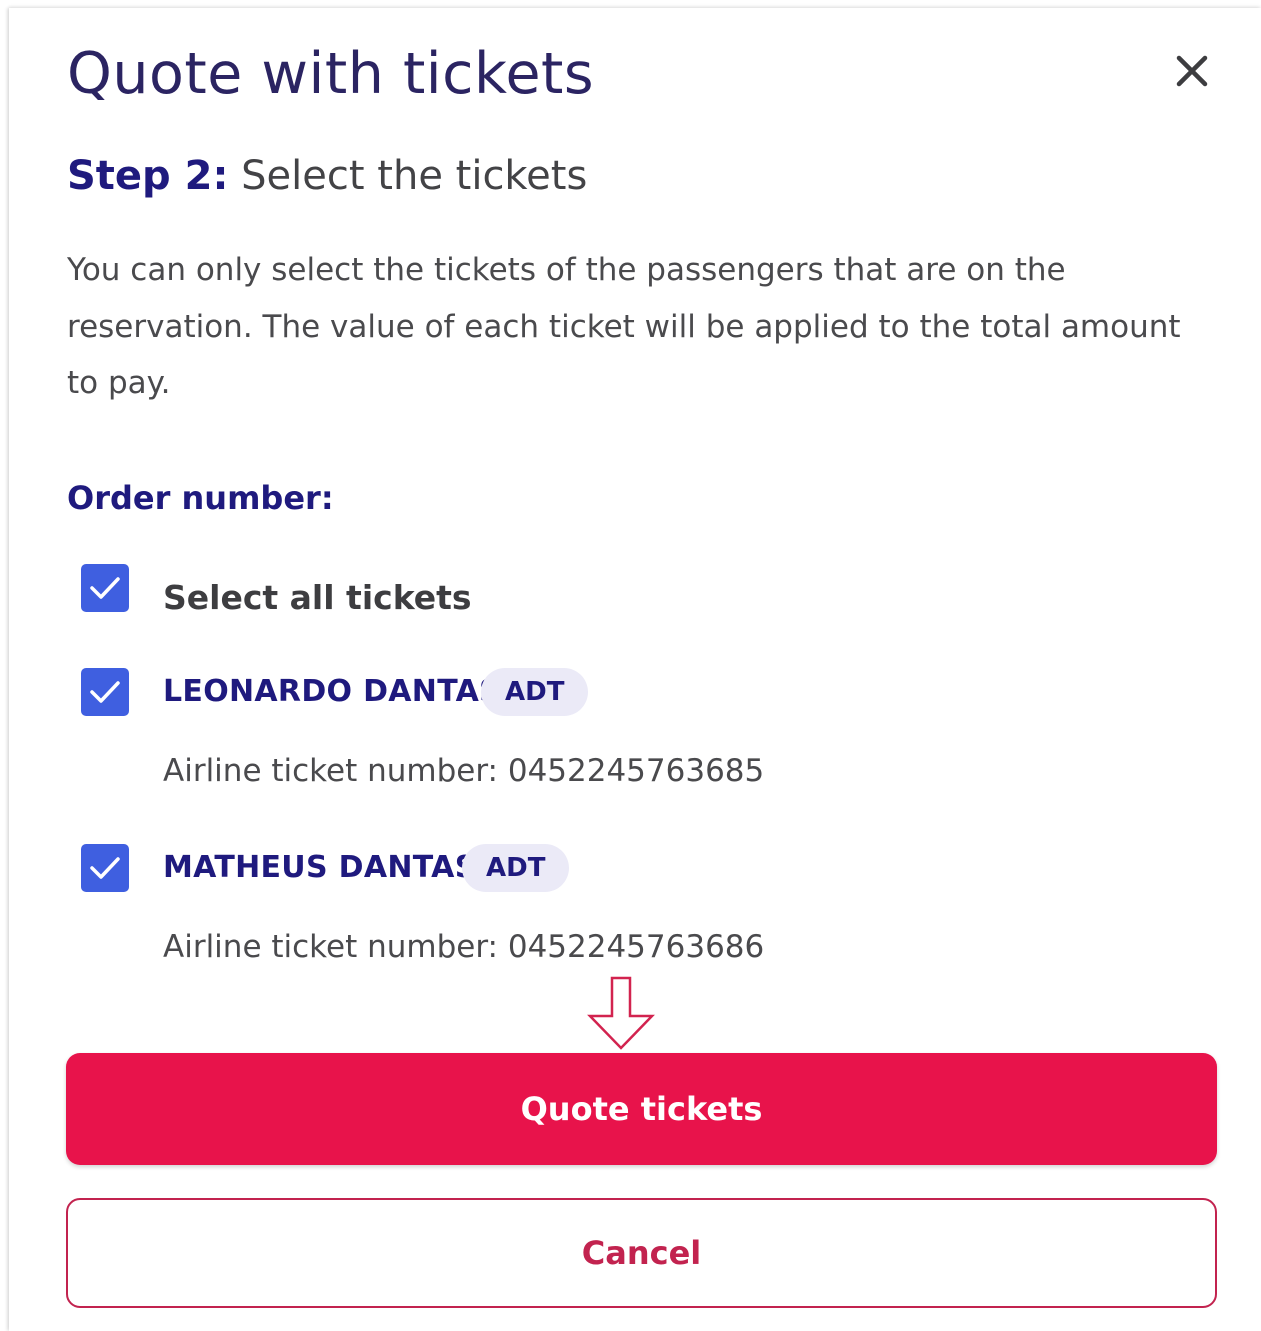  I want to click on select-all-checkbox, so click(105, 588).